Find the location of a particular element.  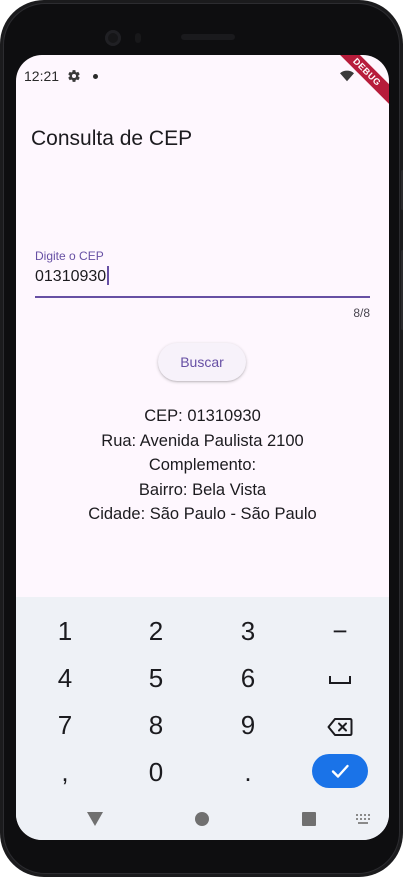

cep-input-label: Digite o CEP is located at coordinates (69, 256).